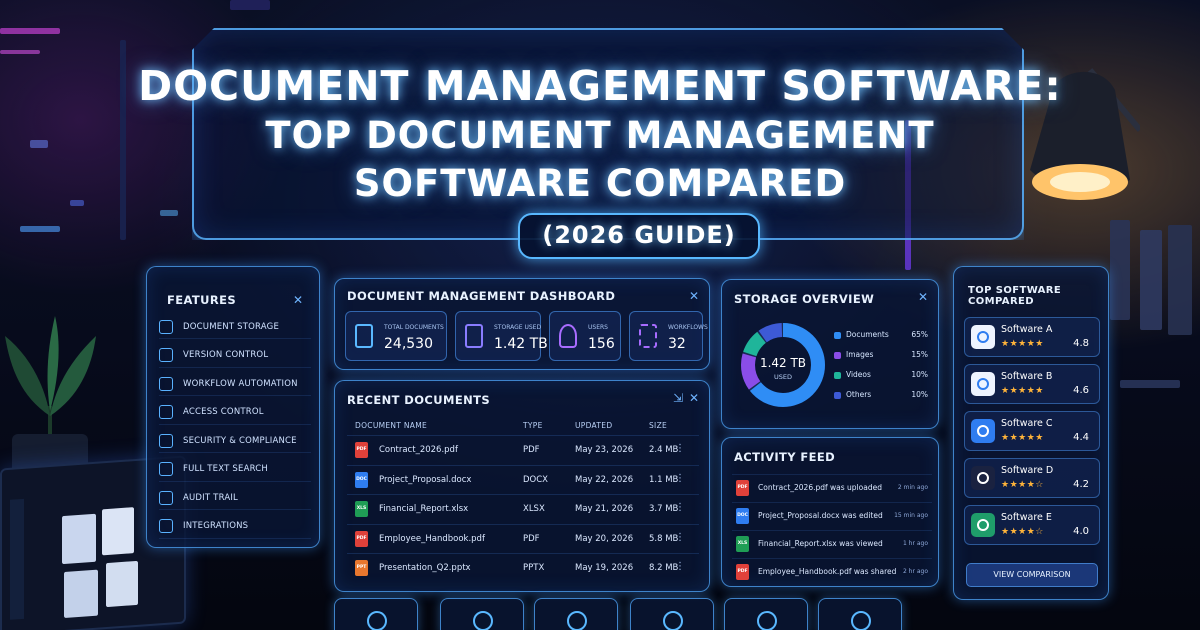 The height and width of the screenshot is (630, 1200). Describe the element at coordinates (664, 509) in the screenshot. I see `document-size: 3.7 MB` at that location.